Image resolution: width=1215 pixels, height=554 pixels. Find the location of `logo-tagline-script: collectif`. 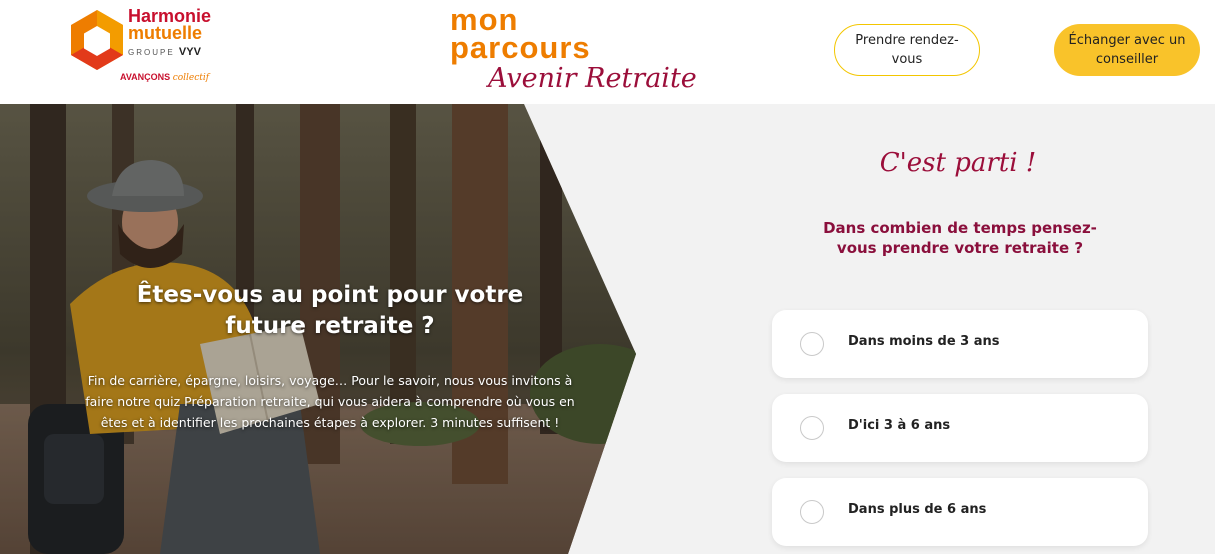

logo-tagline-script: collectif is located at coordinates (191, 78).